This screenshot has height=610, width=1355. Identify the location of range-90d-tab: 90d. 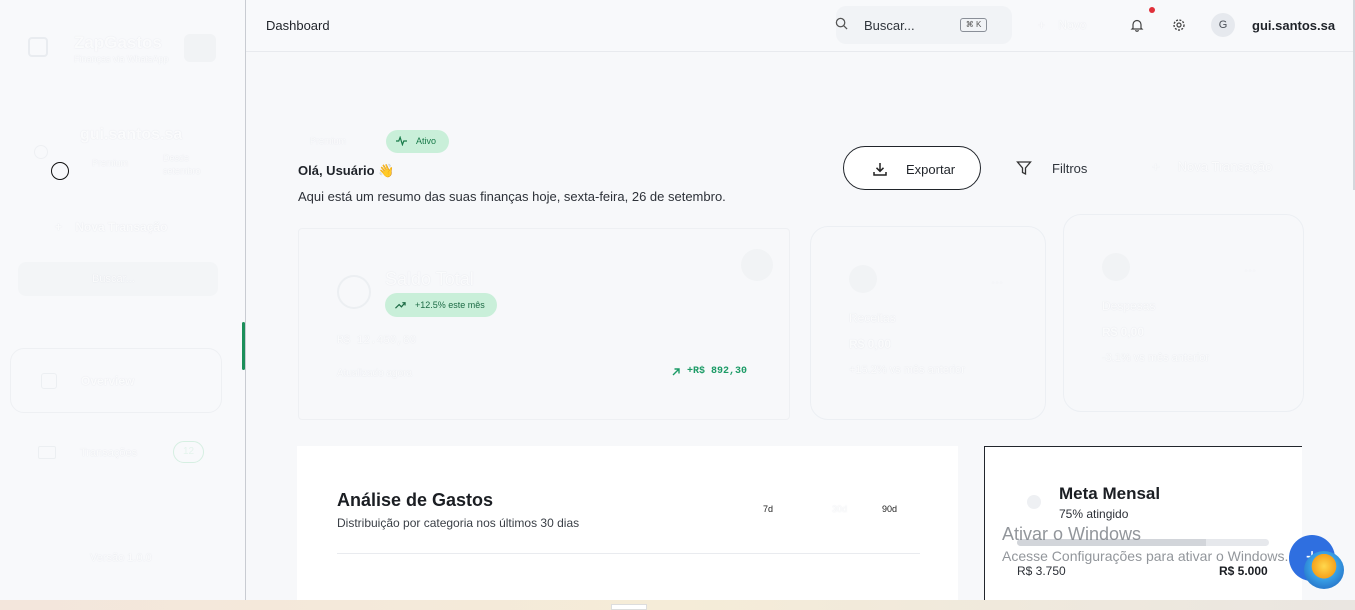
(889, 509).